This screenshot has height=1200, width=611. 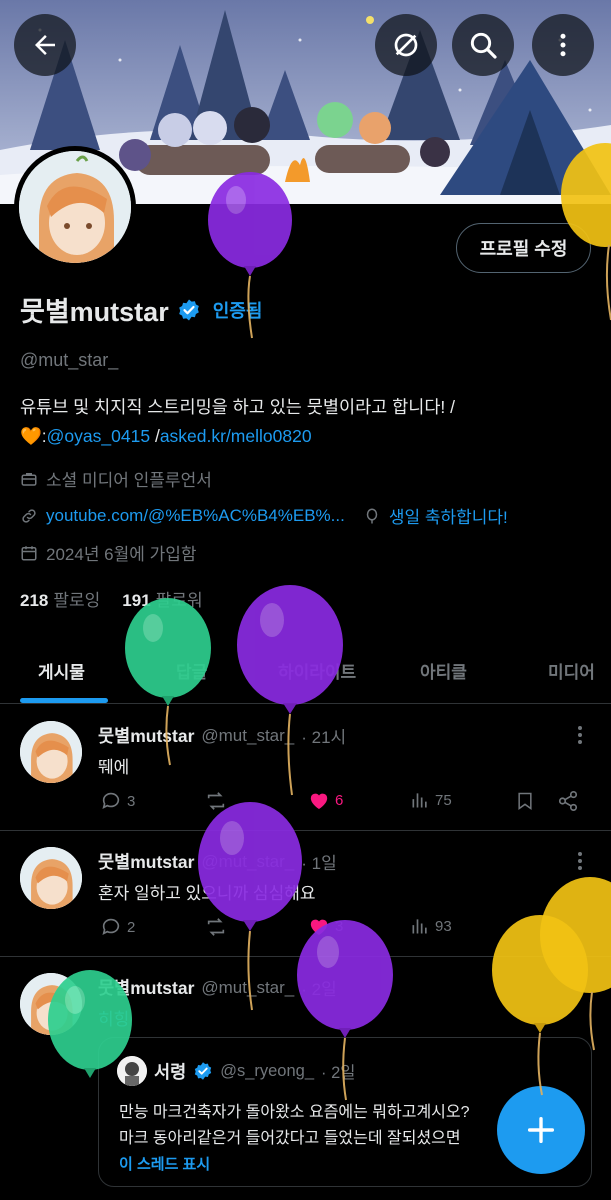 I want to click on tweet-actions: 2 3 93, so click(x=342, y=929).